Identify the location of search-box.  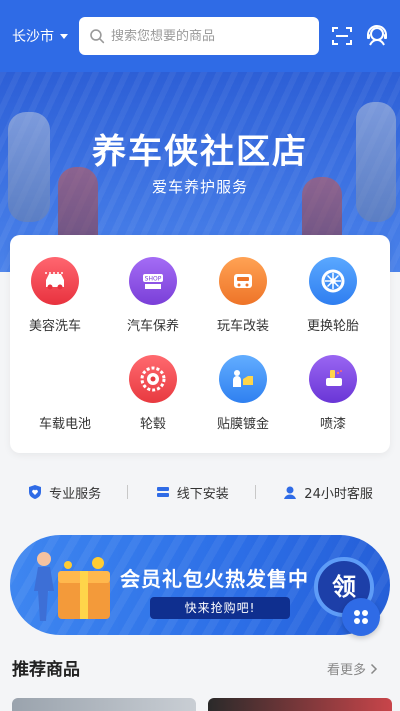
(199, 36).